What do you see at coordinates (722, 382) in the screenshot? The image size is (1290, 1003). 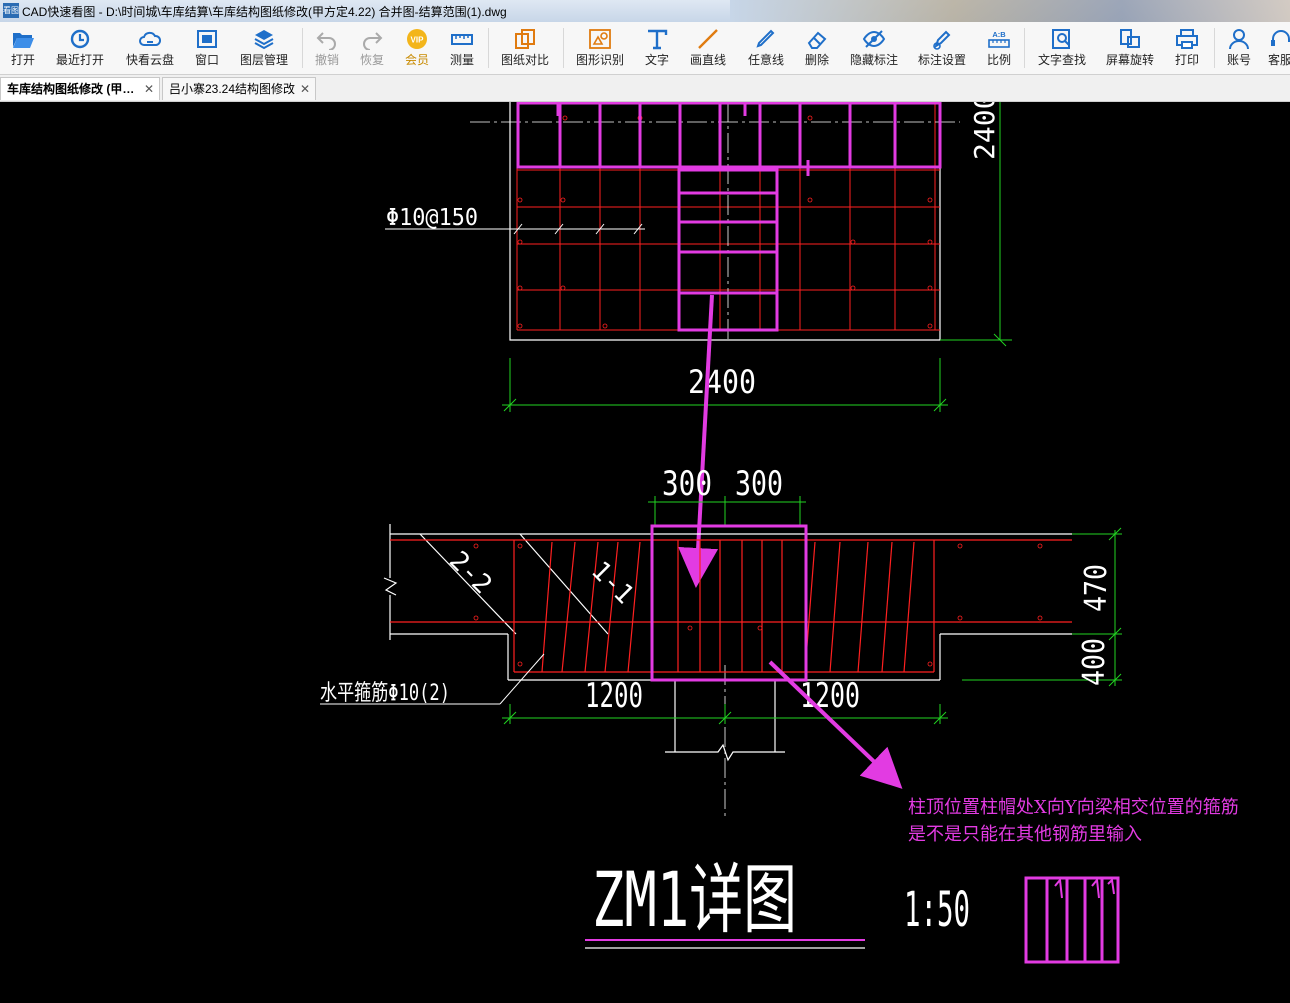 I see `dim-top-horizontal: 2400` at bounding box center [722, 382].